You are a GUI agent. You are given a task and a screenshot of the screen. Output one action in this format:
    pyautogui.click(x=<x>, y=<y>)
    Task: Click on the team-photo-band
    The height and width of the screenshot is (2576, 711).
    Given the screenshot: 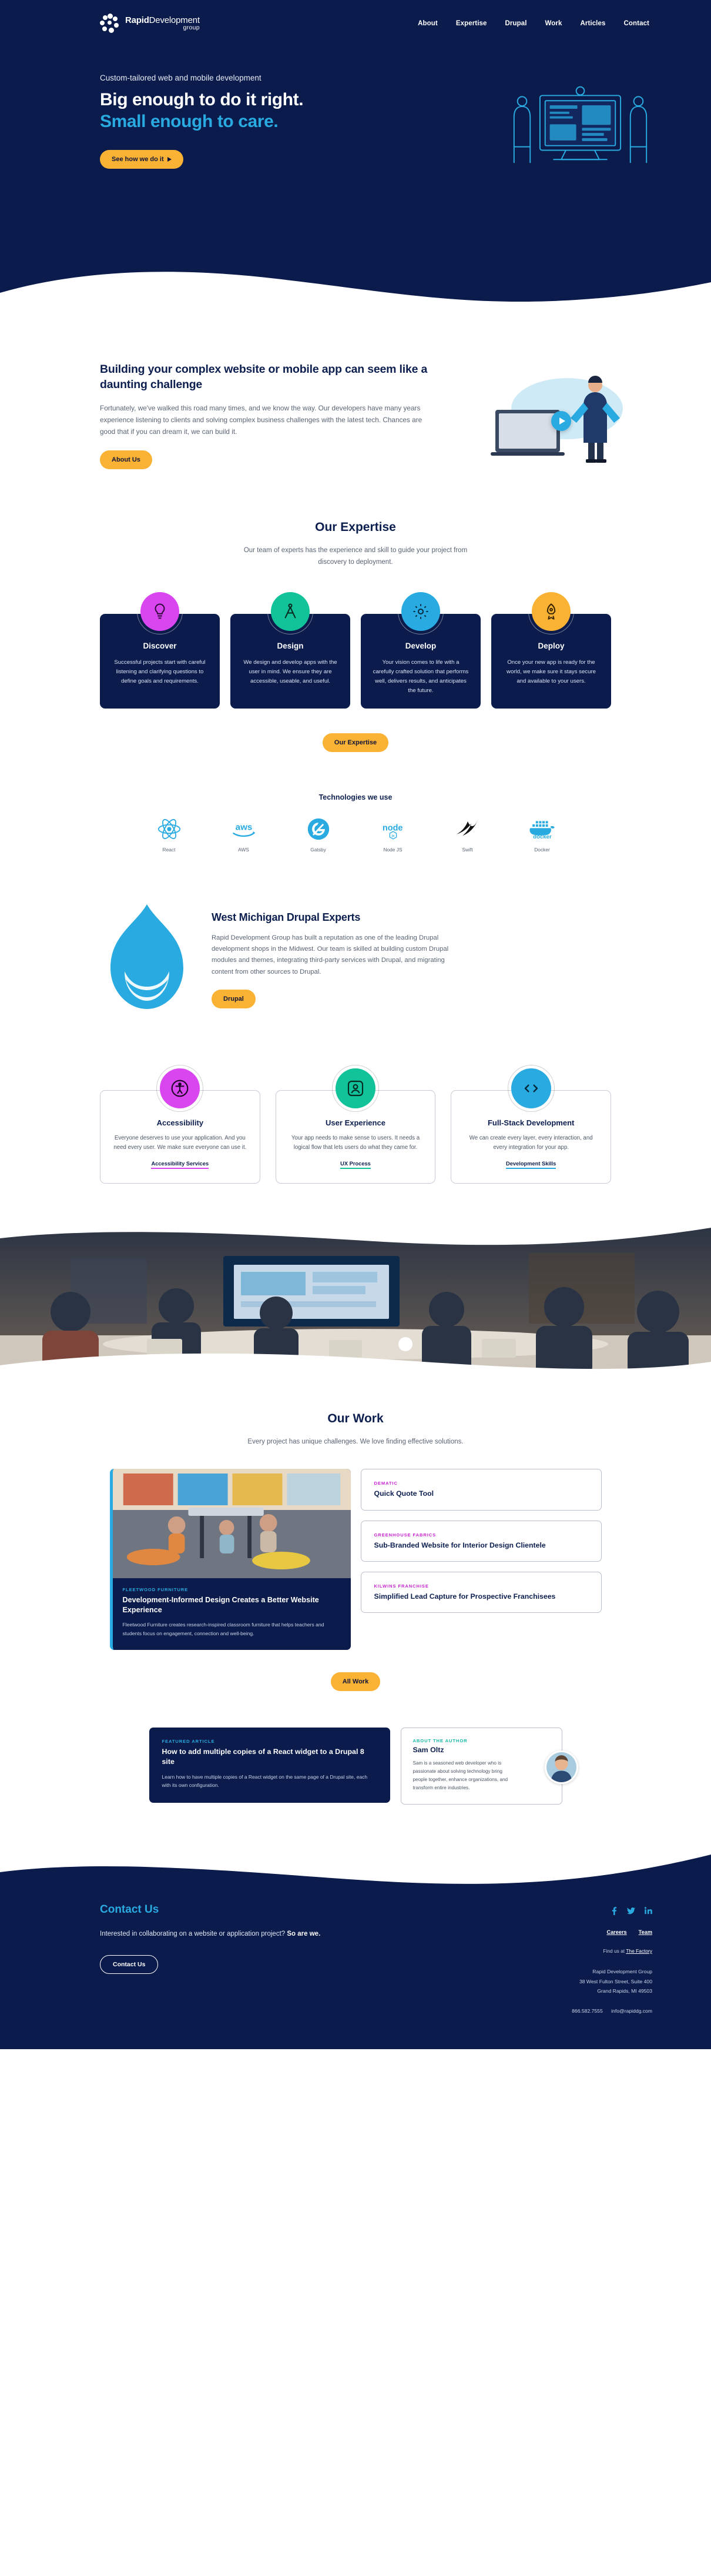 What is the action you would take?
    pyautogui.click(x=355, y=1299)
    